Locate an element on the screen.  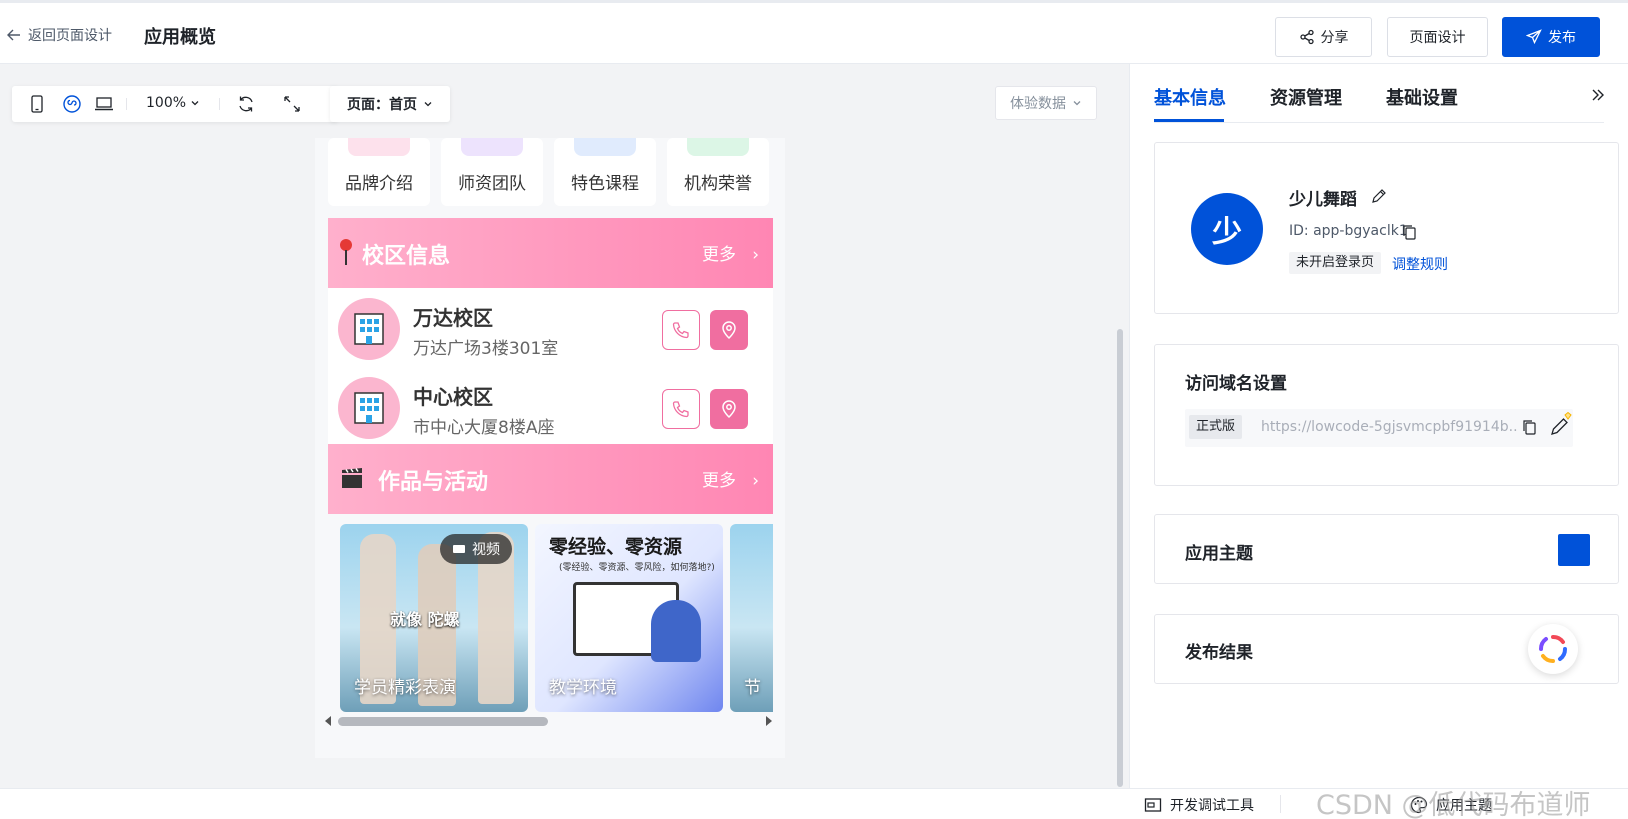
back-to-design-link: 返回页面设计 is located at coordinates (59, 35).